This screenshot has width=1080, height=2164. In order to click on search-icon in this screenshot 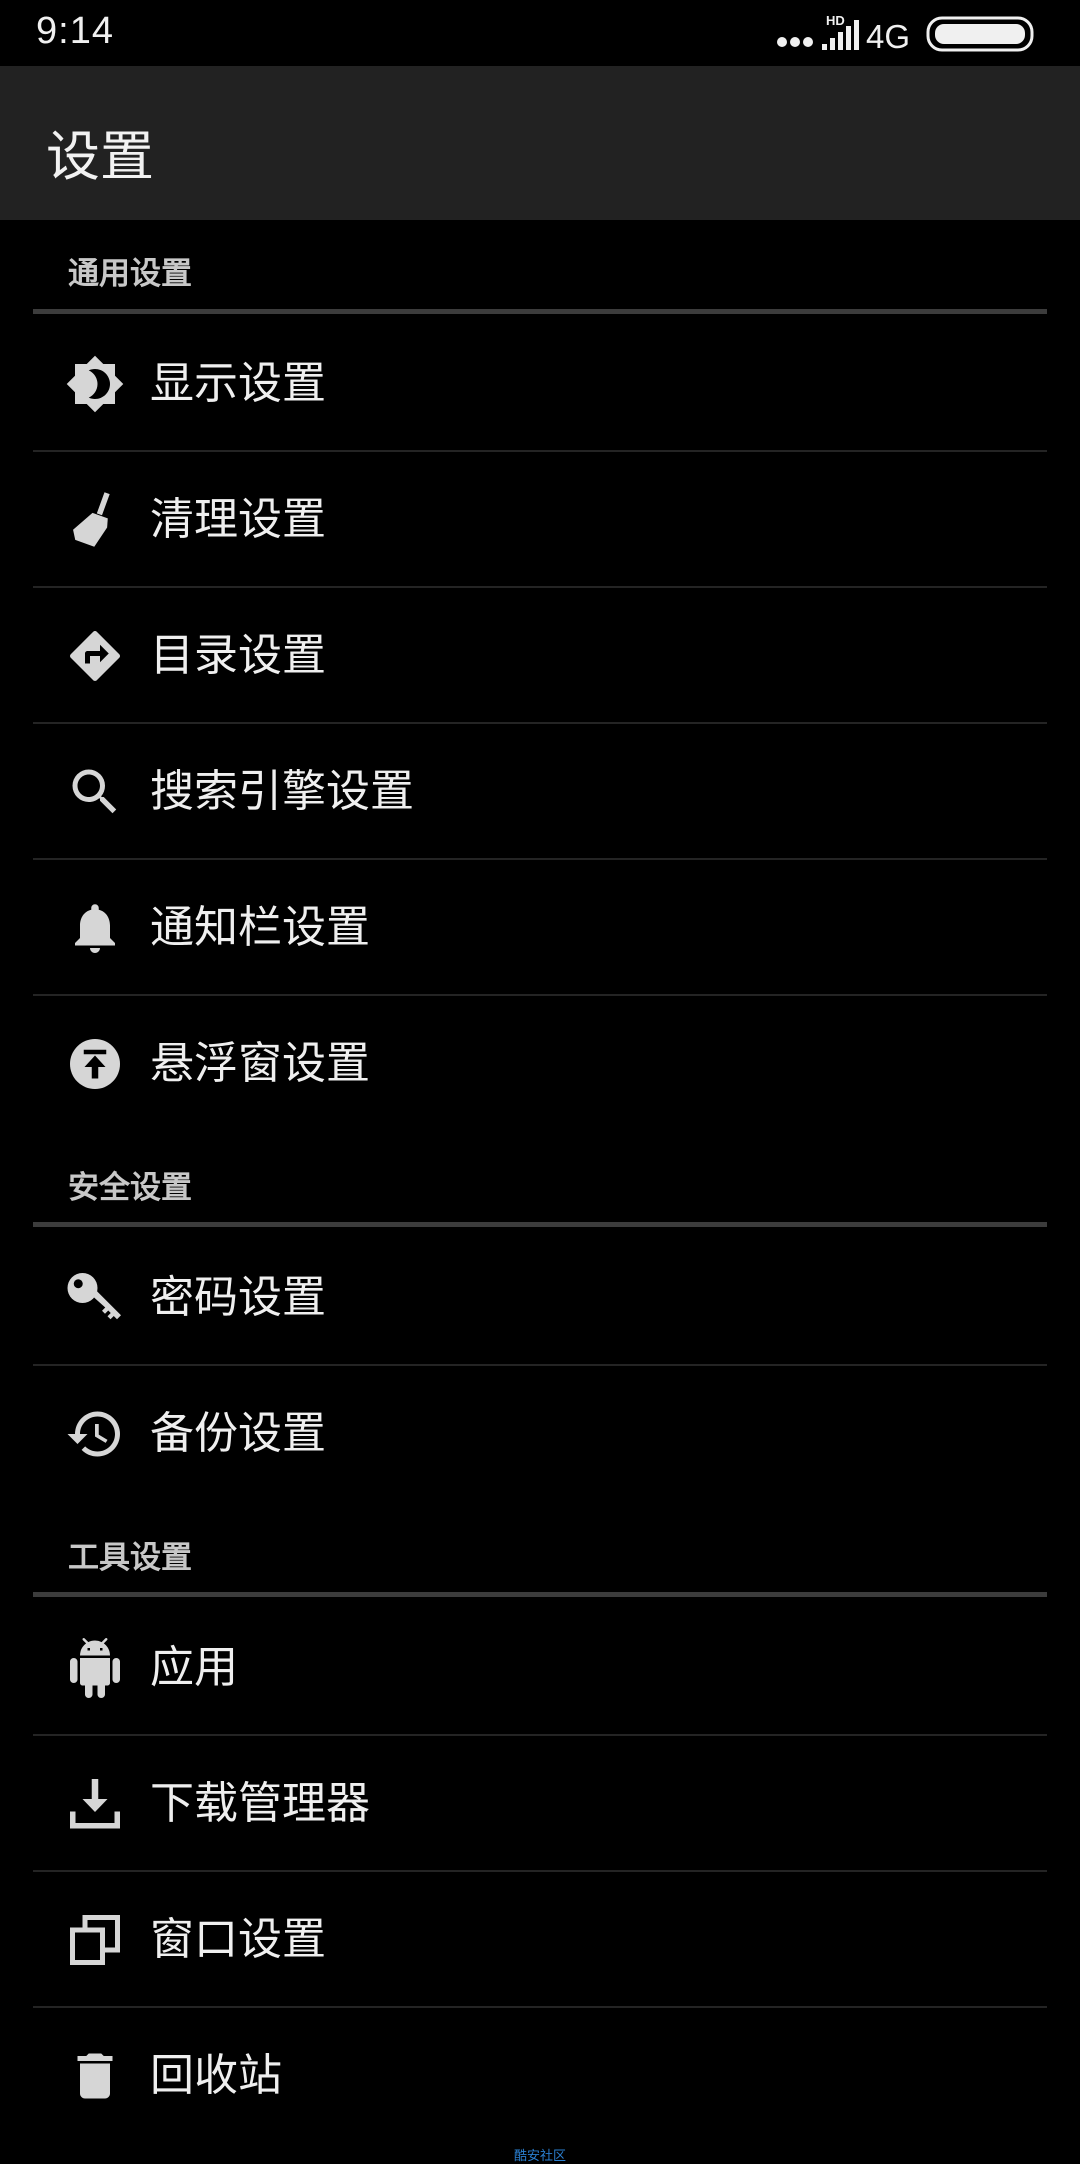, I will do `click(95, 792)`.